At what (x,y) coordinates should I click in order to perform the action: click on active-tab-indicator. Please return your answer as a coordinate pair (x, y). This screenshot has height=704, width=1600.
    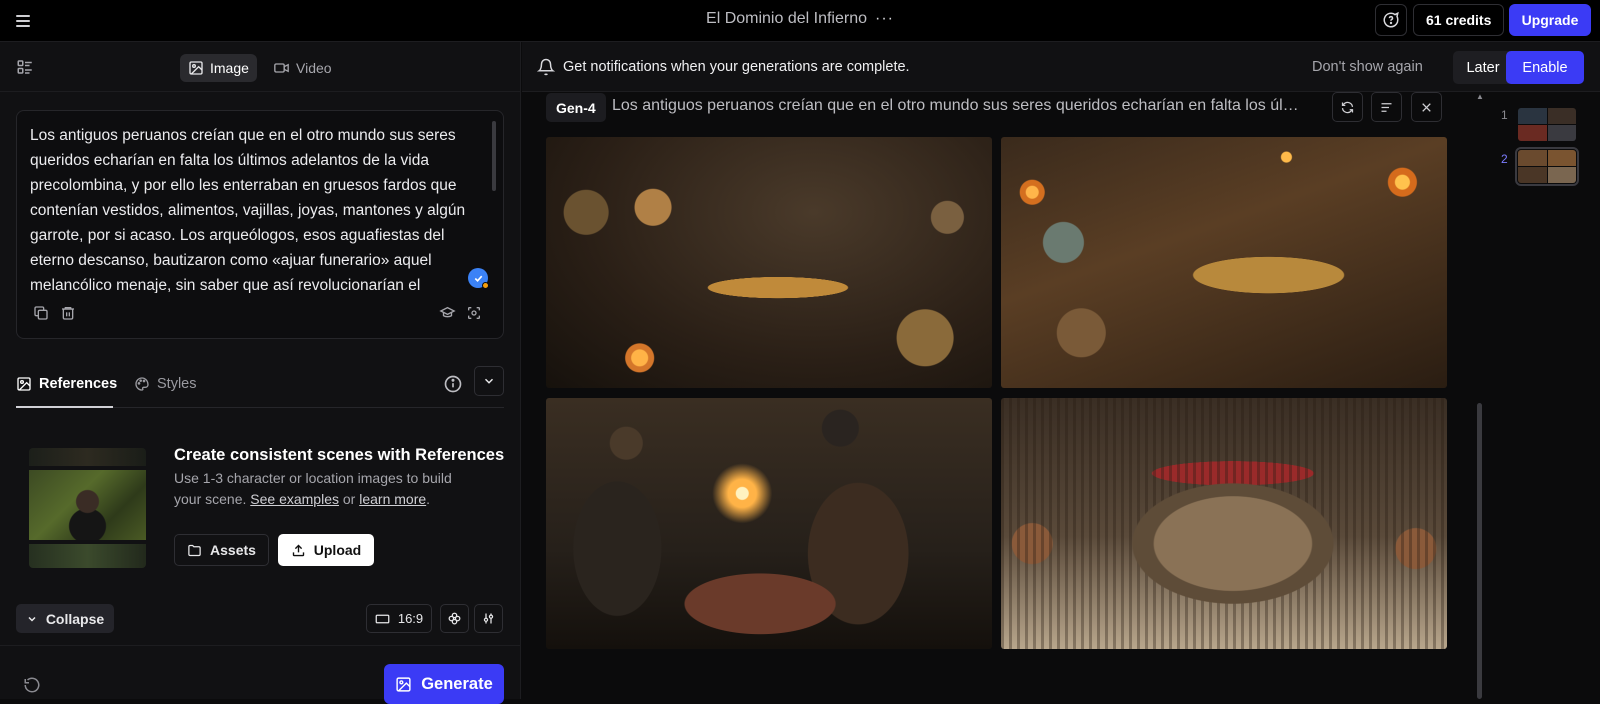
    Looking at the image, I should click on (64, 407).